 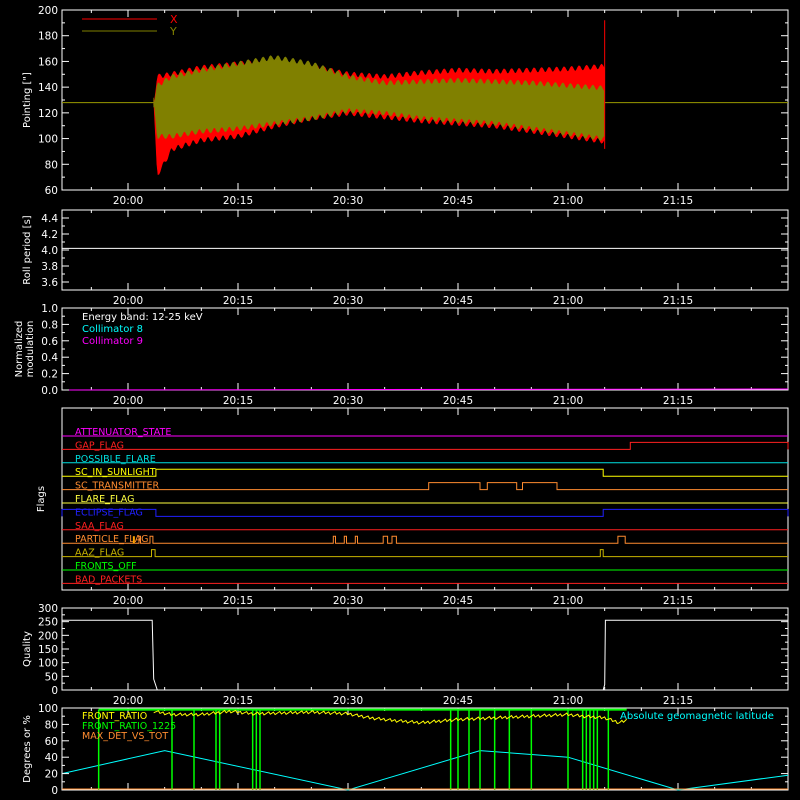 What do you see at coordinates (27, 100) in the screenshot?
I see `pointing-y-axis-label: Pointing ["]` at bounding box center [27, 100].